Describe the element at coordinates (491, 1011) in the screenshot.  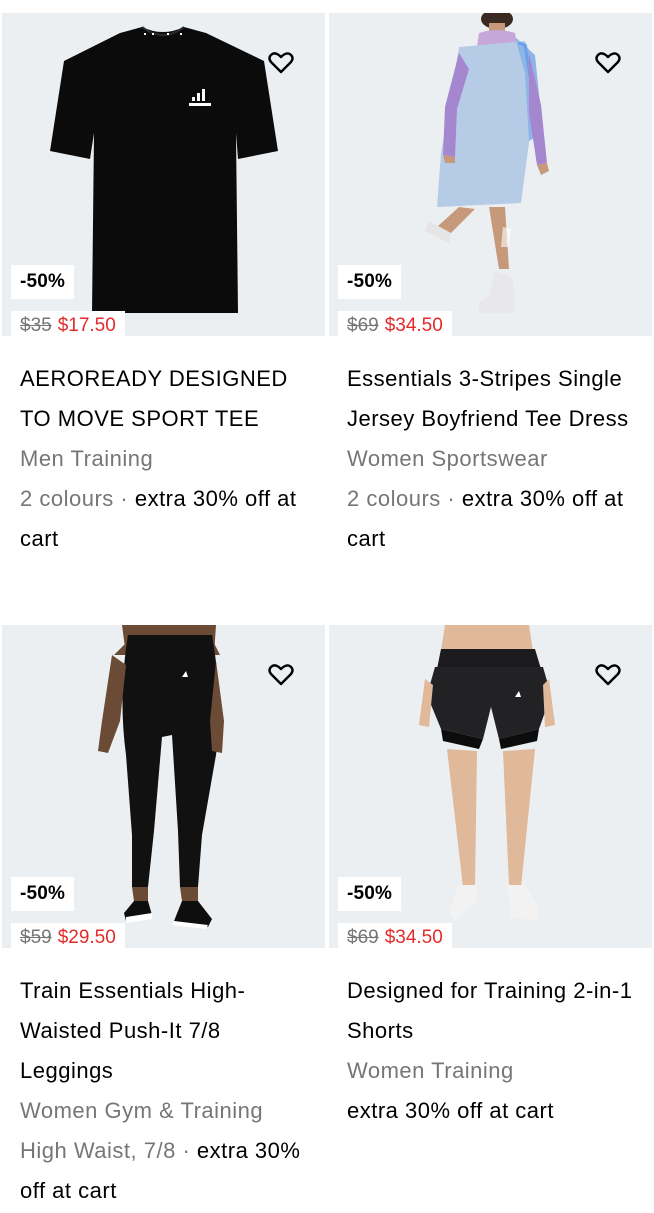
I see `product-name: Designed for Training 2-in-1 Shorts` at that location.